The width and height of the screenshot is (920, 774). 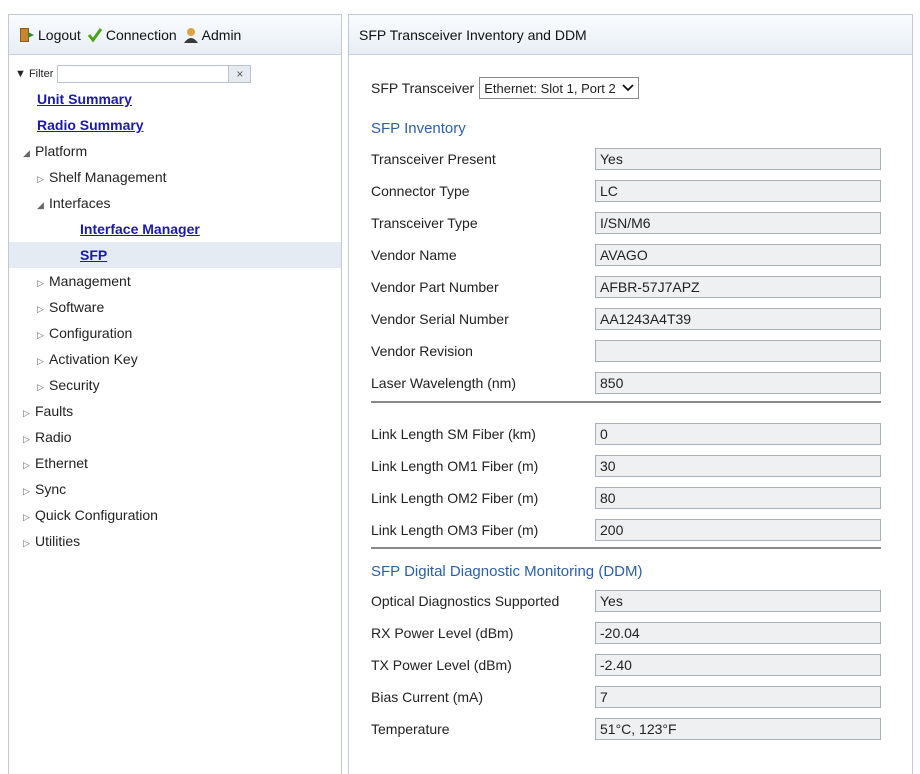 What do you see at coordinates (455, 498) in the screenshot?
I see `field-label: Link Length OM2 Fiber (m)` at bounding box center [455, 498].